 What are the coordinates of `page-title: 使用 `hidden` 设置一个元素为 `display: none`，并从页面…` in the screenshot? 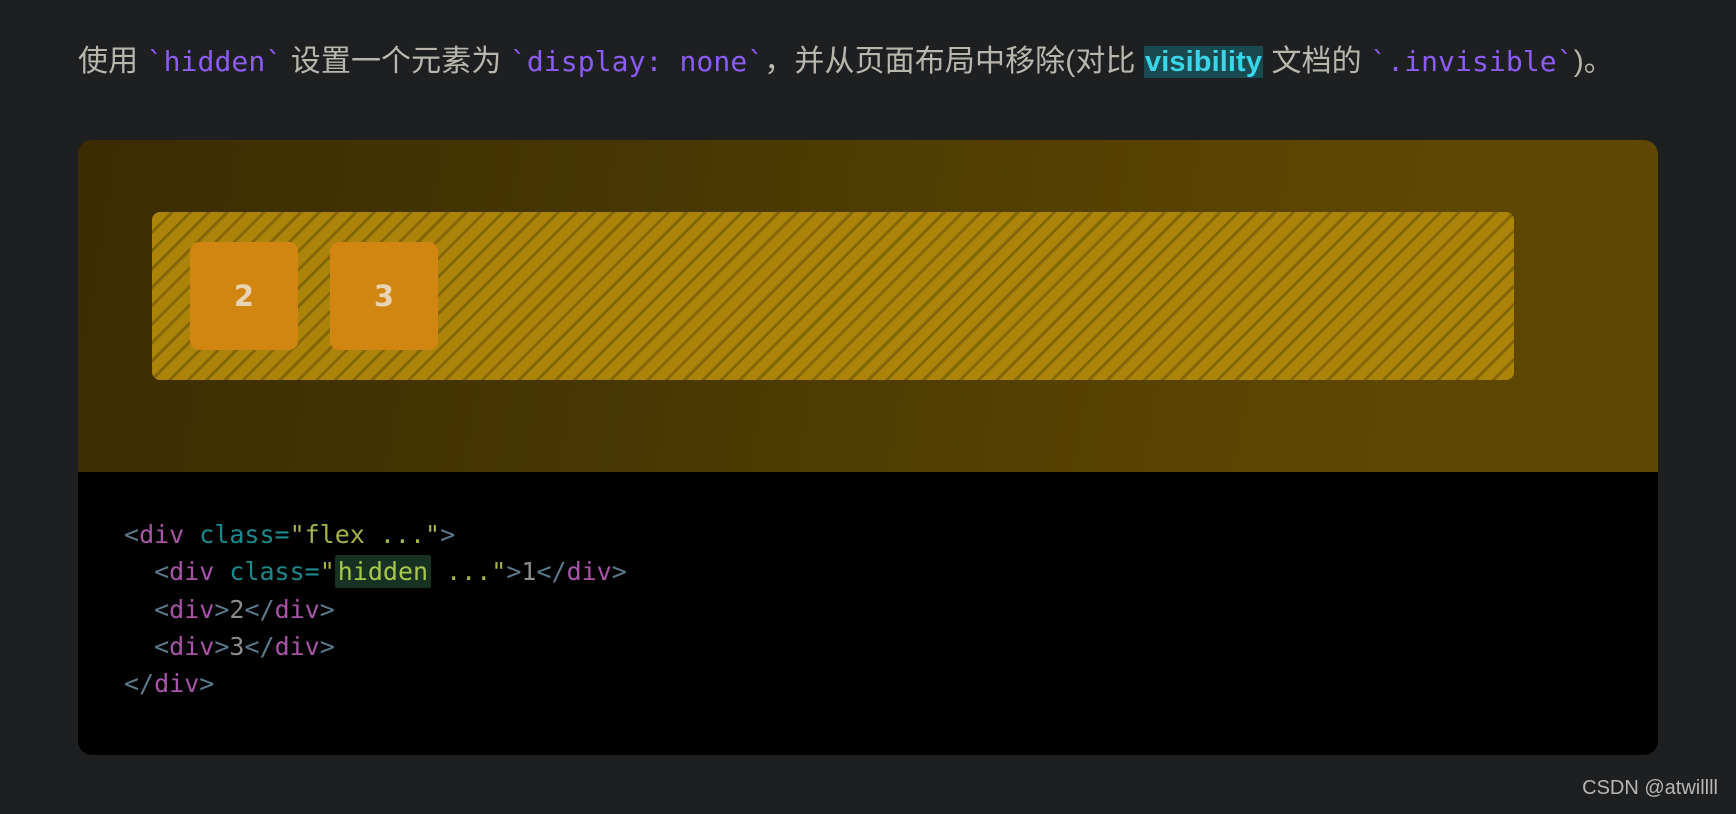 It's located at (846, 62).